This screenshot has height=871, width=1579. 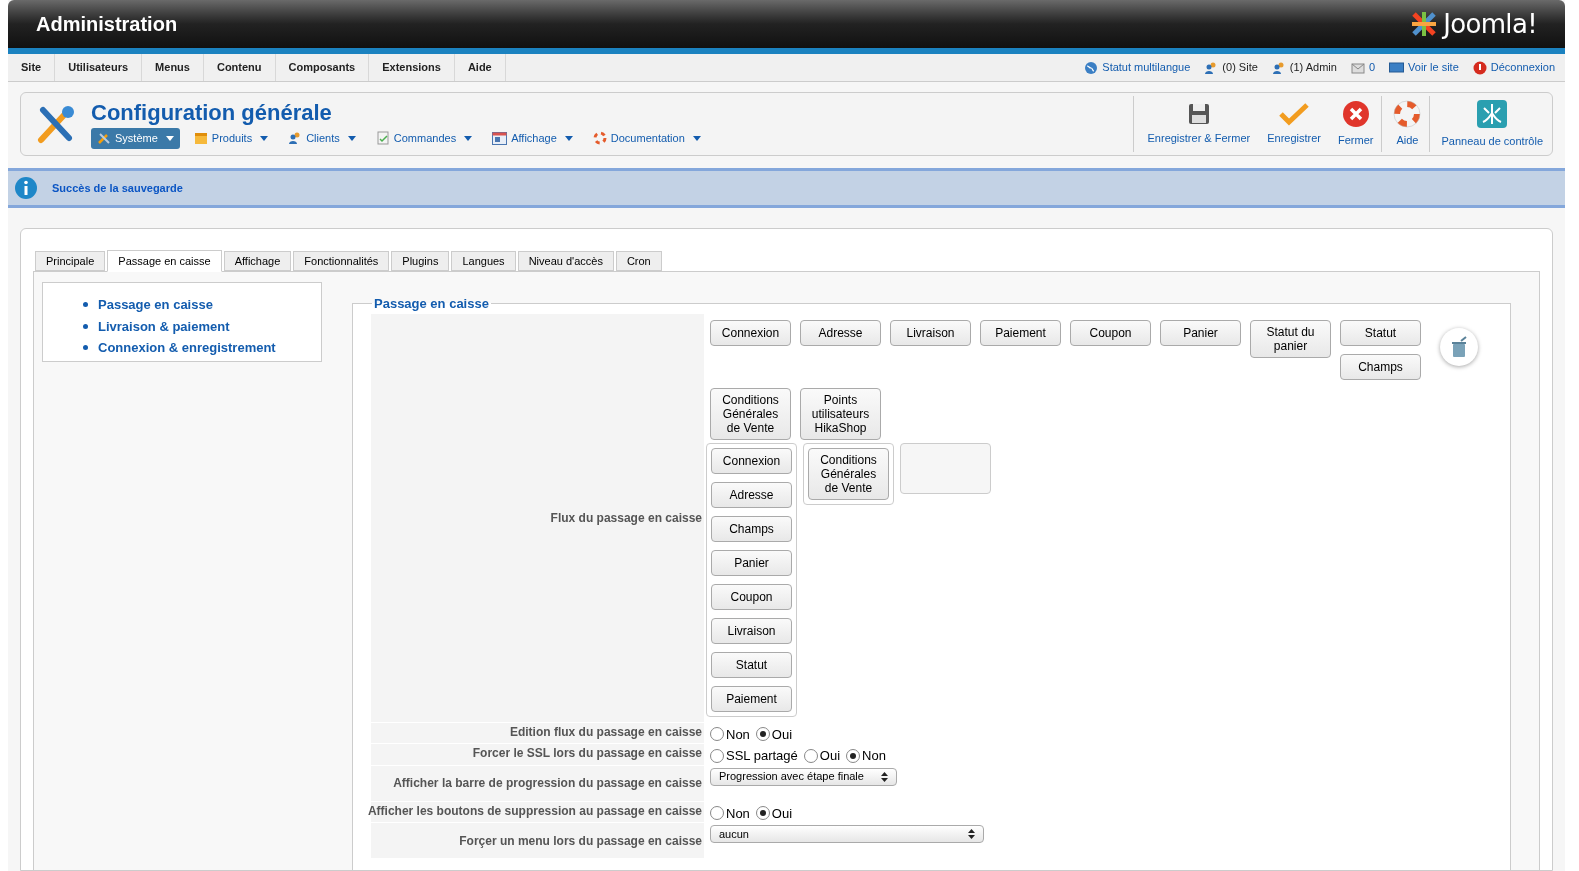 I want to click on menu-item: Composants, so click(x=322, y=67).